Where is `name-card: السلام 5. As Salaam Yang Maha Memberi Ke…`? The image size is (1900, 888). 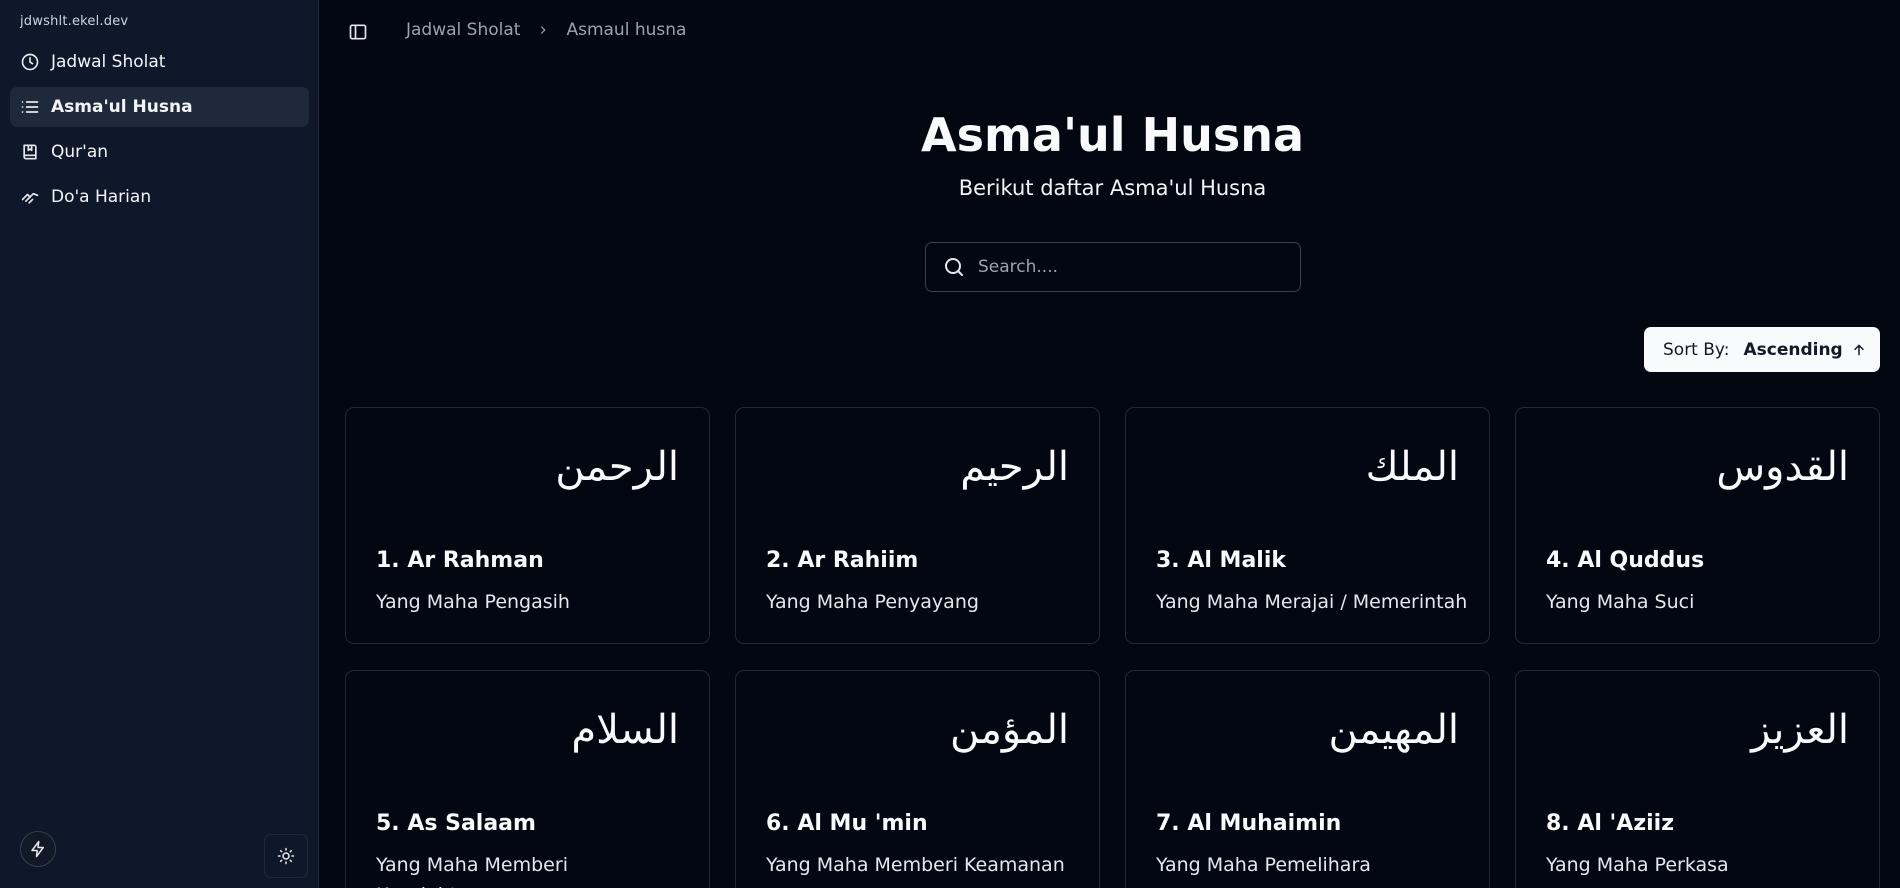 name-card: السلام 5. As Salaam Yang Maha Memberi Ke… is located at coordinates (527, 779).